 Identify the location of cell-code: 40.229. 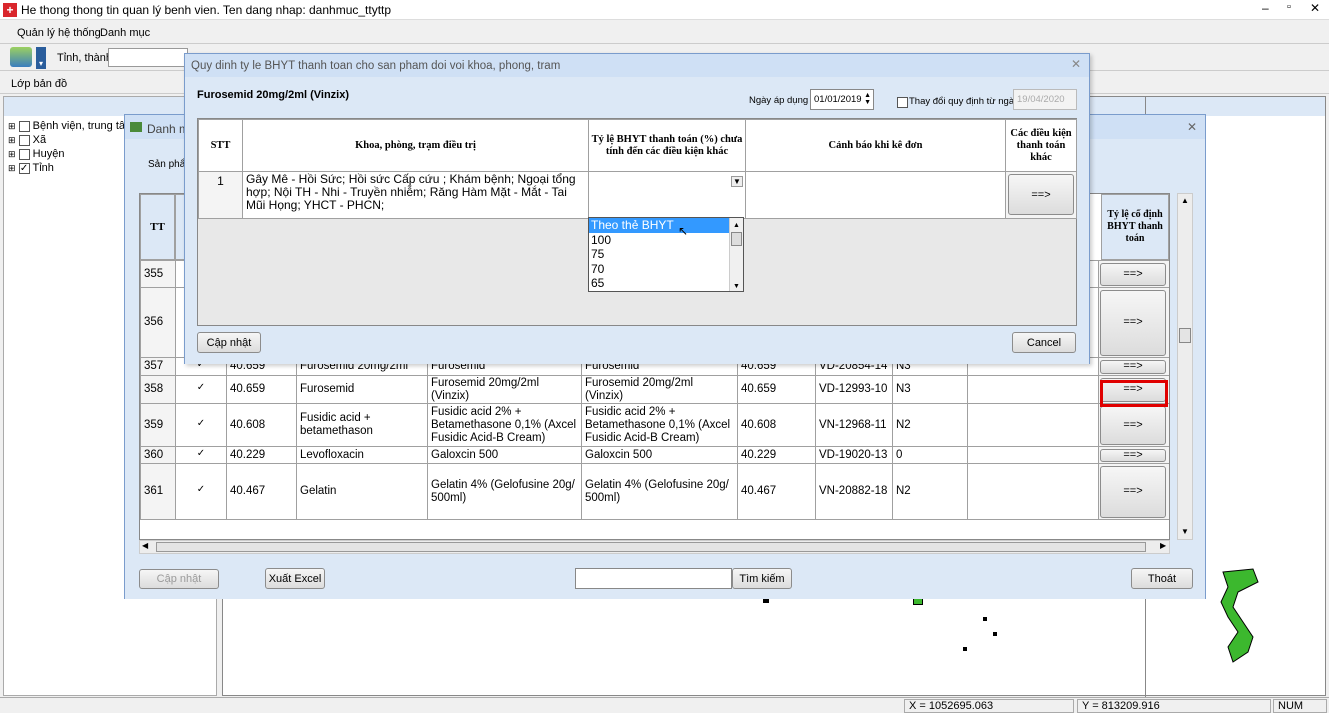
(261, 455).